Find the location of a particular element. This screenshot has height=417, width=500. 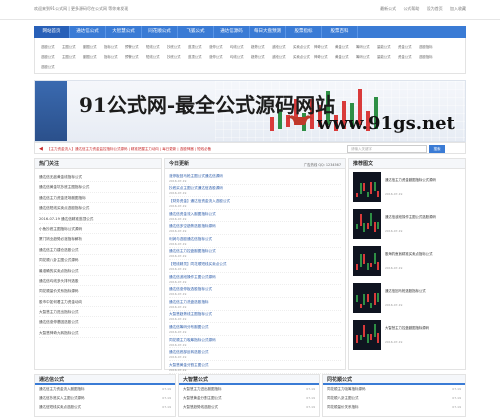

list-item: 同花顺量价关系指标源码 is located at coordinates (98, 291).